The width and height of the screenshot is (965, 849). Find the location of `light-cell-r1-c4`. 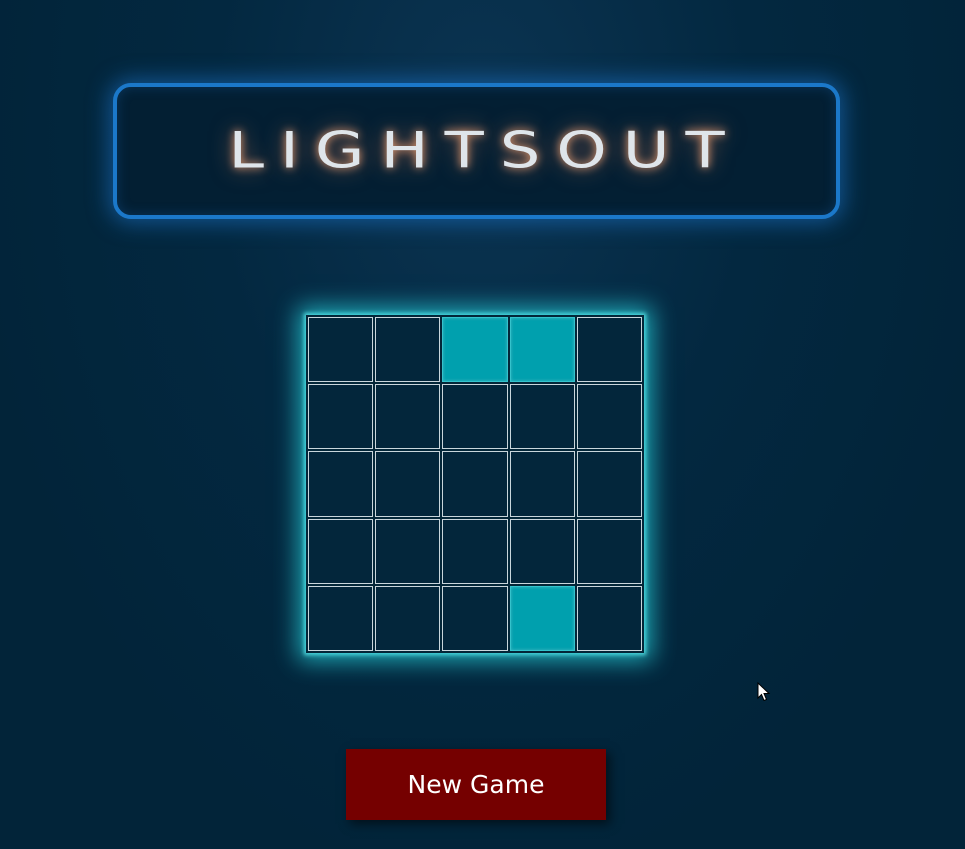

light-cell-r1-c4 is located at coordinates (542, 350).